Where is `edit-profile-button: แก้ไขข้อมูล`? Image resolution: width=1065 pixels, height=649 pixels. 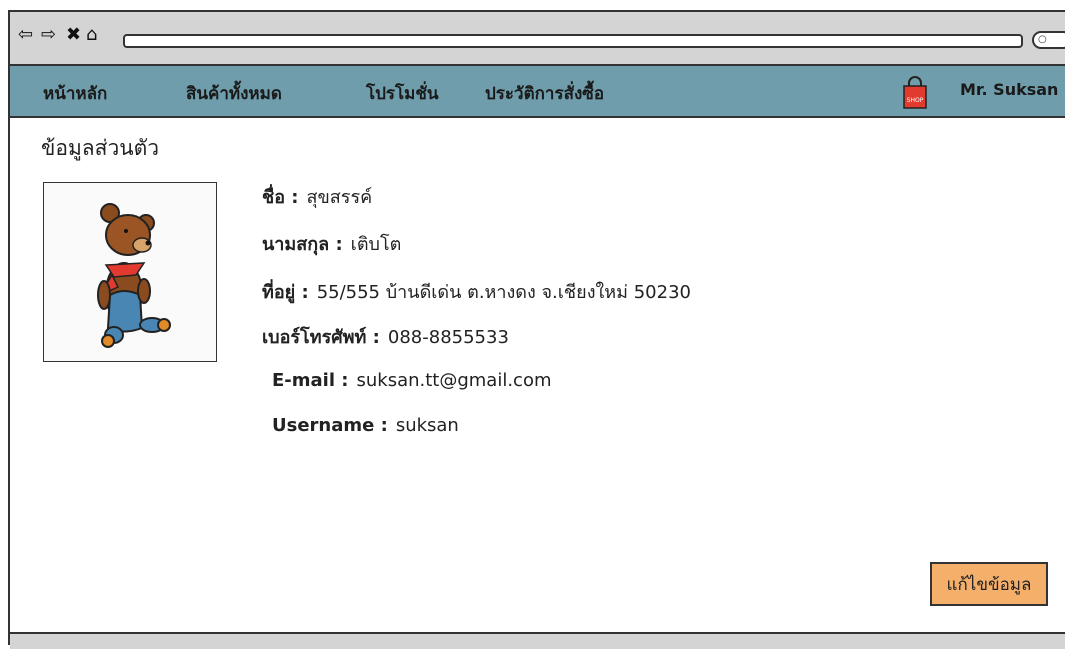 edit-profile-button: แก้ไขข้อมูล is located at coordinates (989, 584).